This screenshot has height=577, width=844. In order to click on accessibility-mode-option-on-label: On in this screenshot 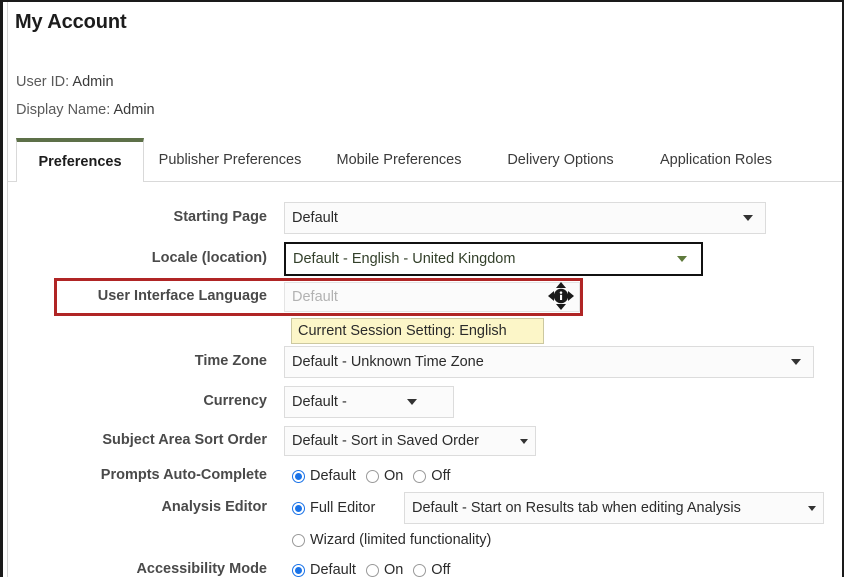, I will do `click(393, 569)`.